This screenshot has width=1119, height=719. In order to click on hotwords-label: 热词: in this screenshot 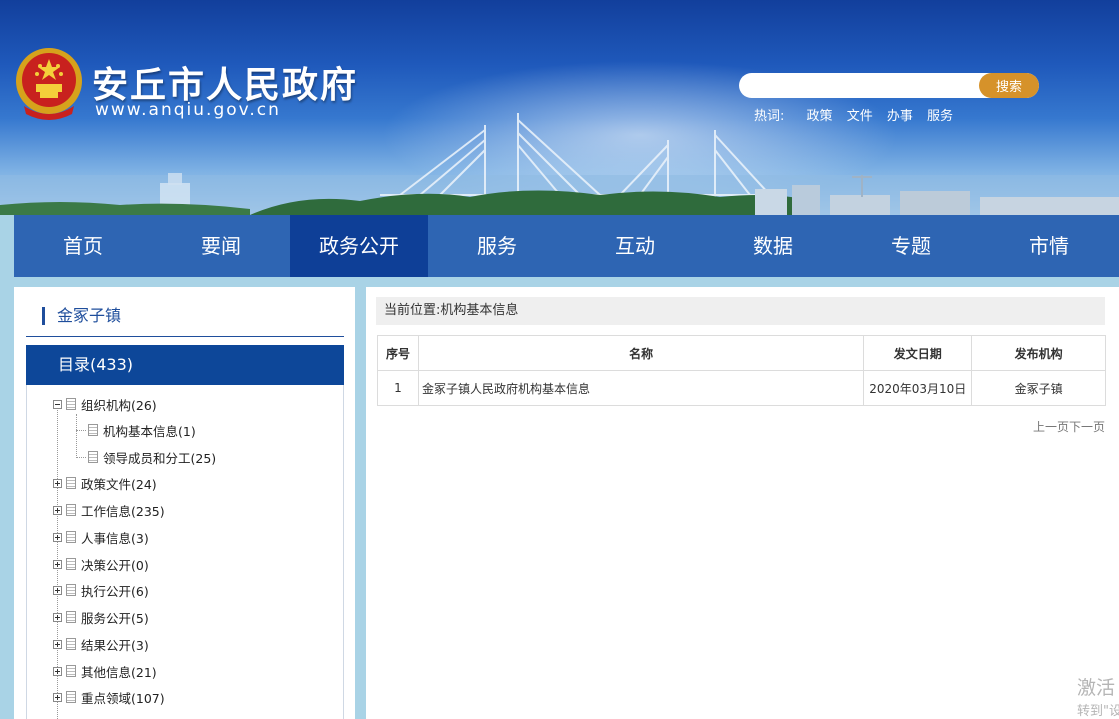, I will do `click(769, 116)`.